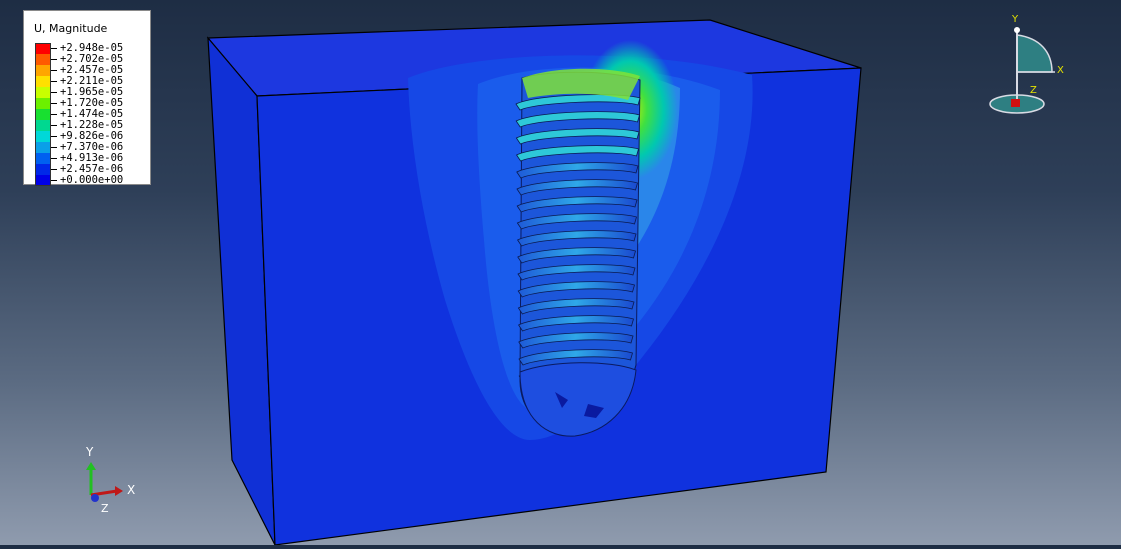 This screenshot has height=549, width=1121. Describe the element at coordinates (1026, 64) in the screenshot. I see `orientation-compass: Y X Z` at that location.